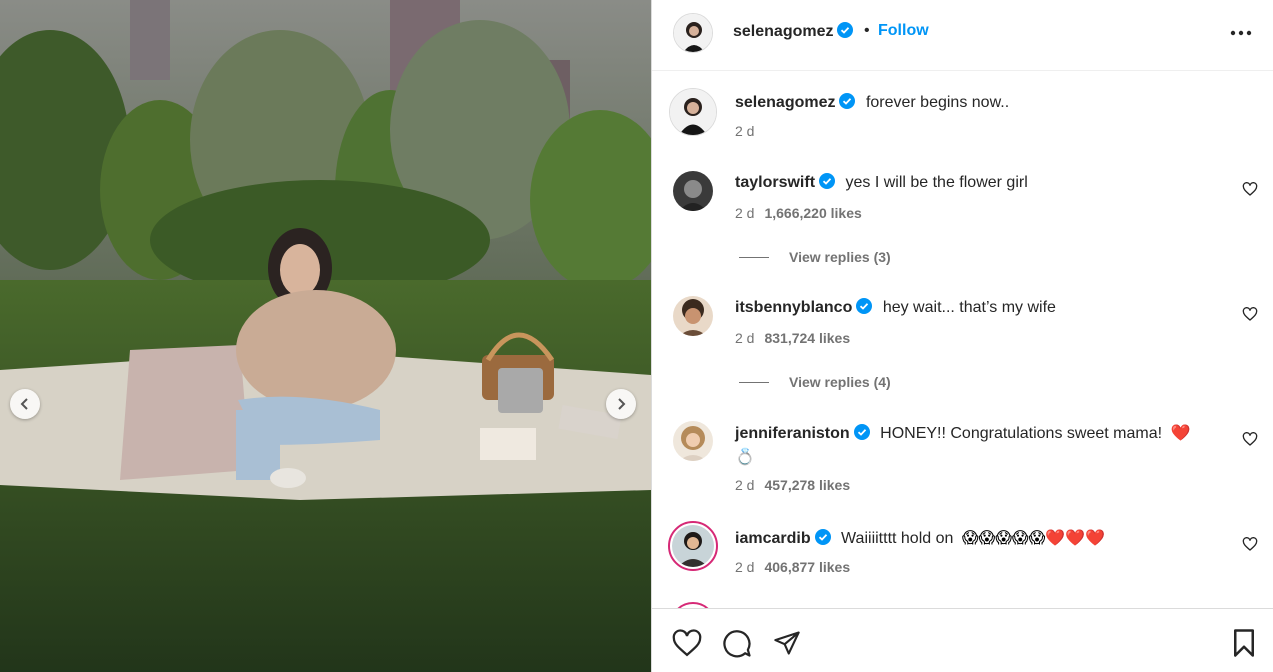  What do you see at coordinates (897, 538) in the screenshot?
I see `comment-text: Waiiiitttt hold on` at bounding box center [897, 538].